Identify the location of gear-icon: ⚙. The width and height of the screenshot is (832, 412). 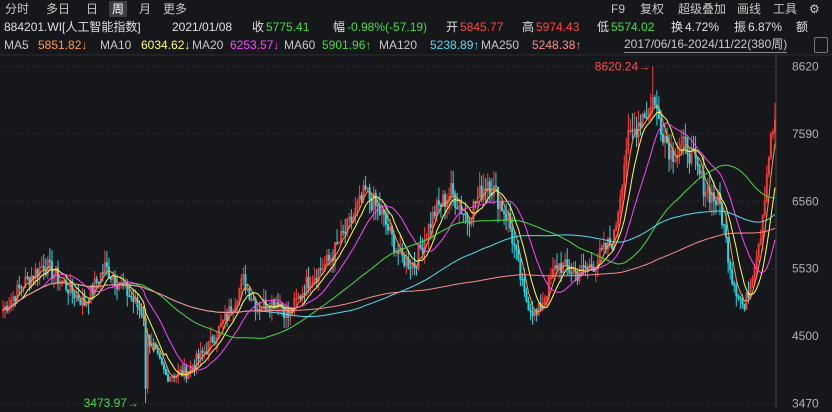
(814, 9).